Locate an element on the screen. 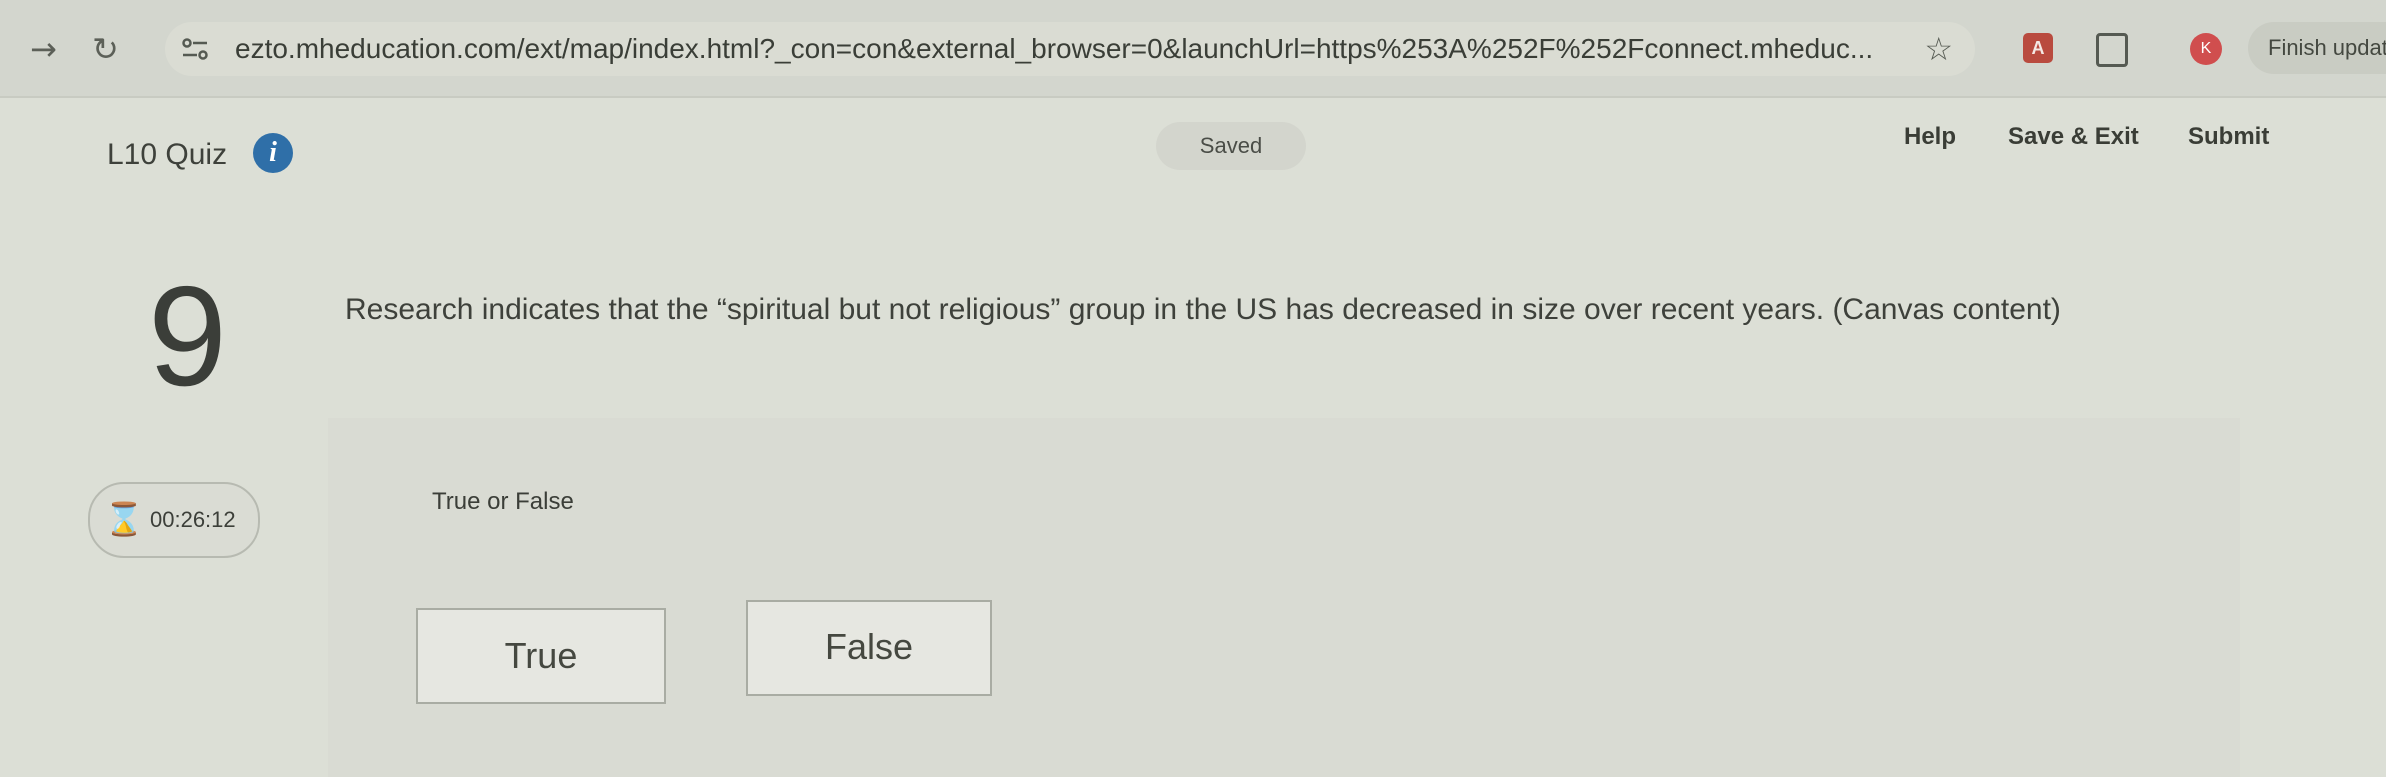 This screenshot has height=777, width=2386. help-button: Help is located at coordinates (1930, 137).